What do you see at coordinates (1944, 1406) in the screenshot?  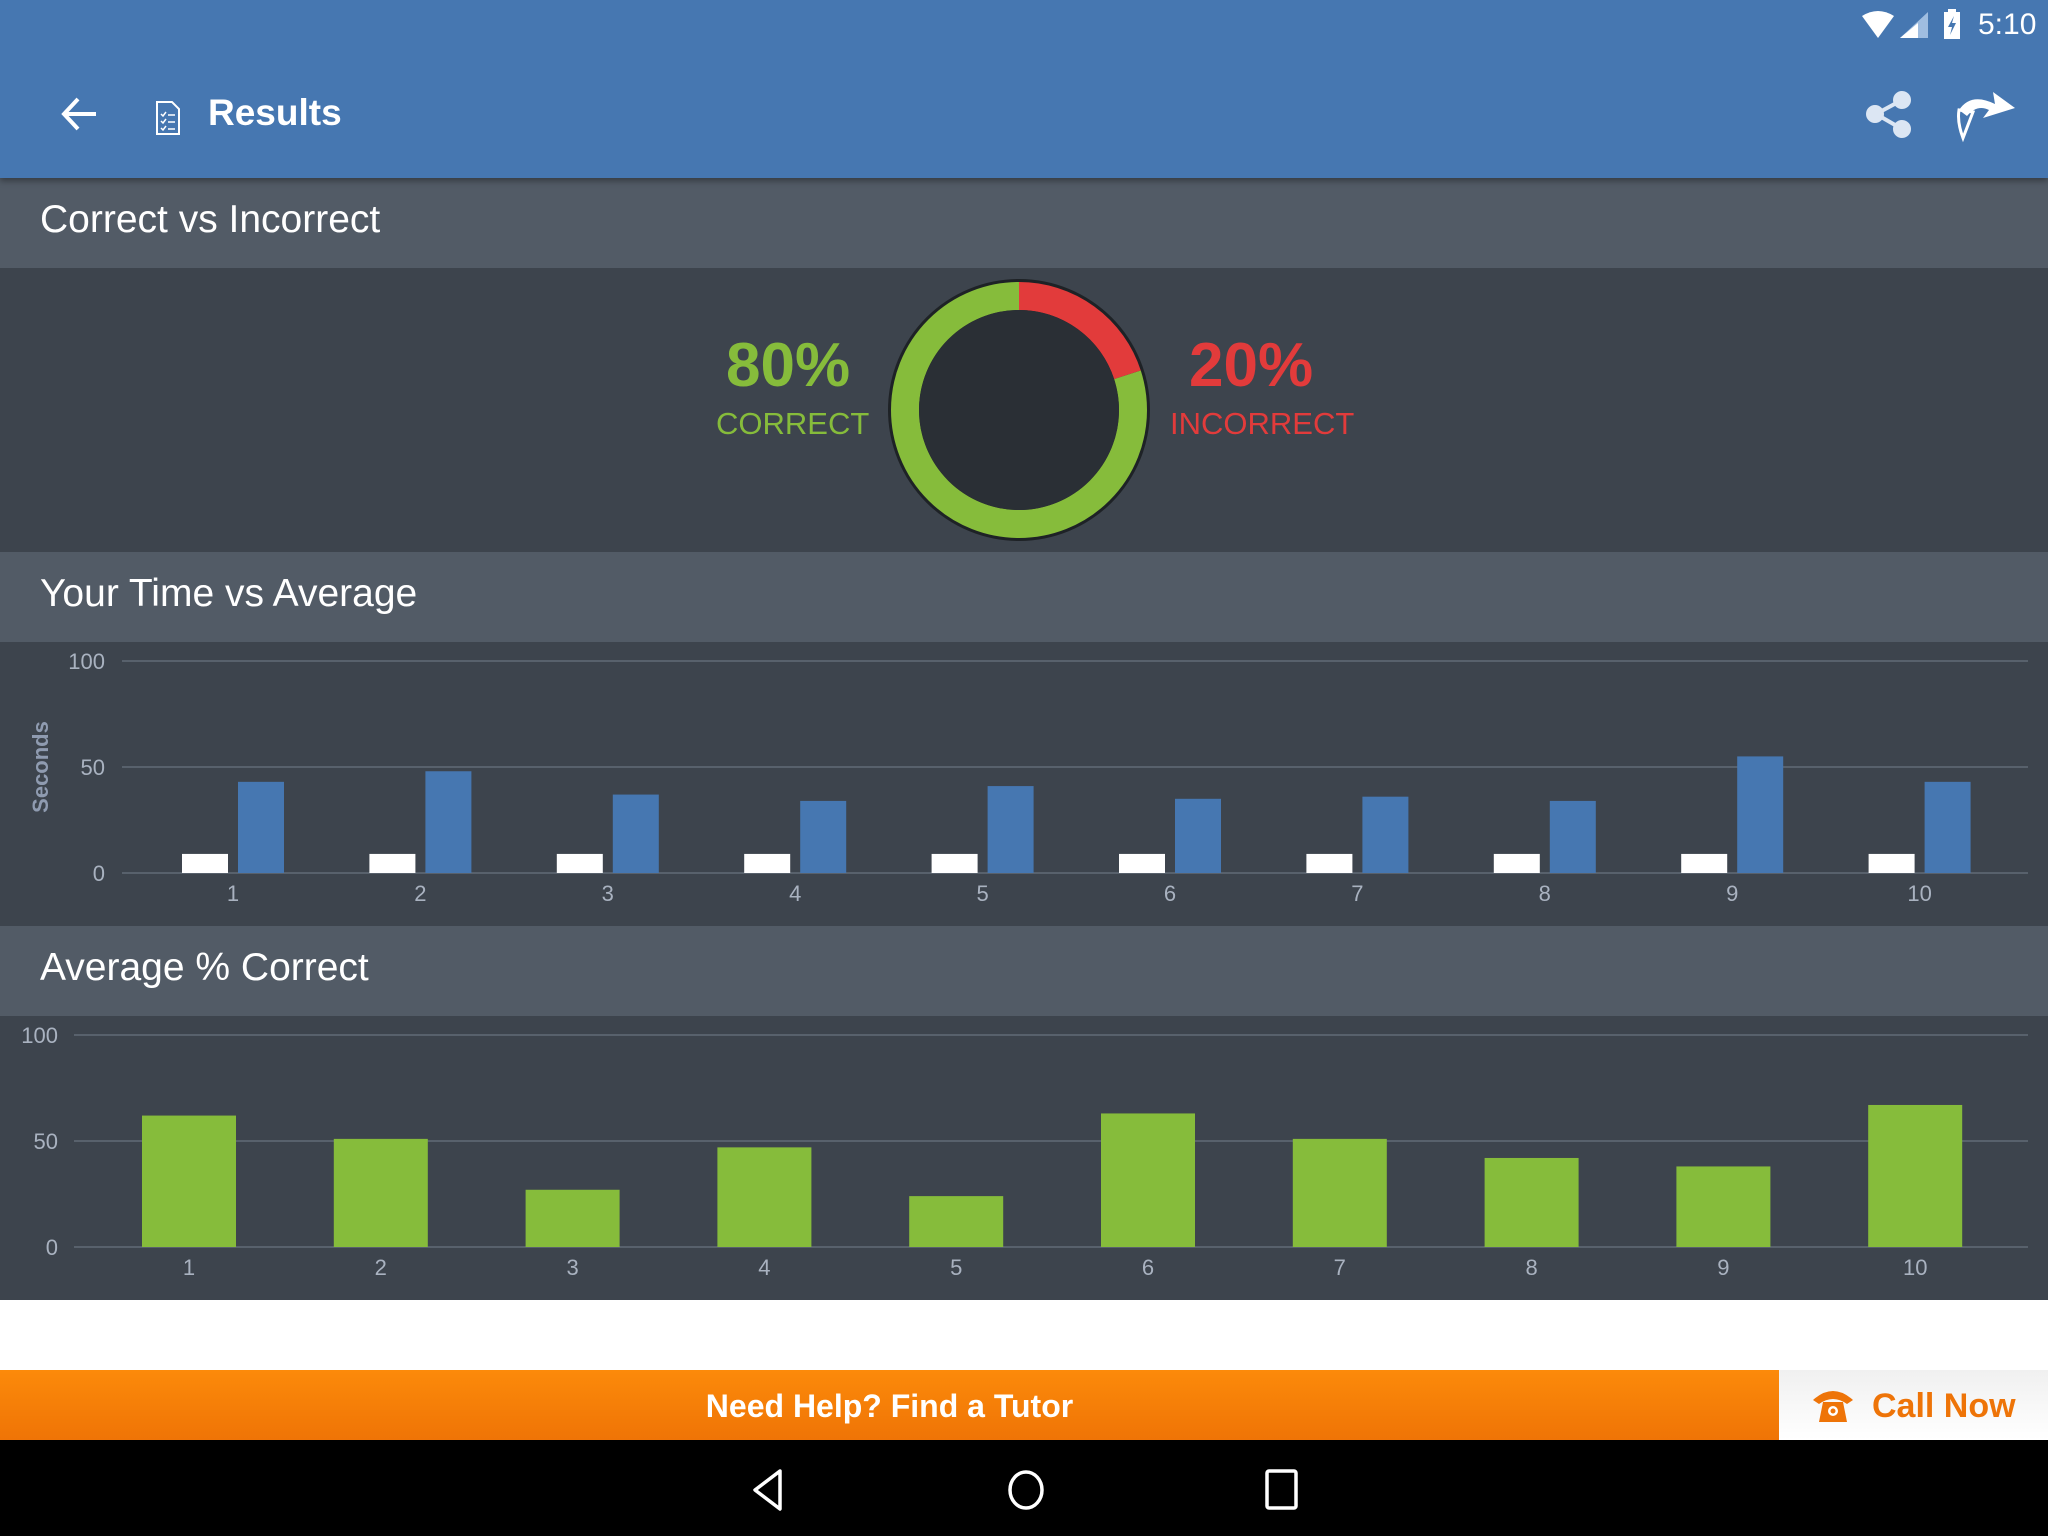 I see `call-now-label: Call Now` at bounding box center [1944, 1406].